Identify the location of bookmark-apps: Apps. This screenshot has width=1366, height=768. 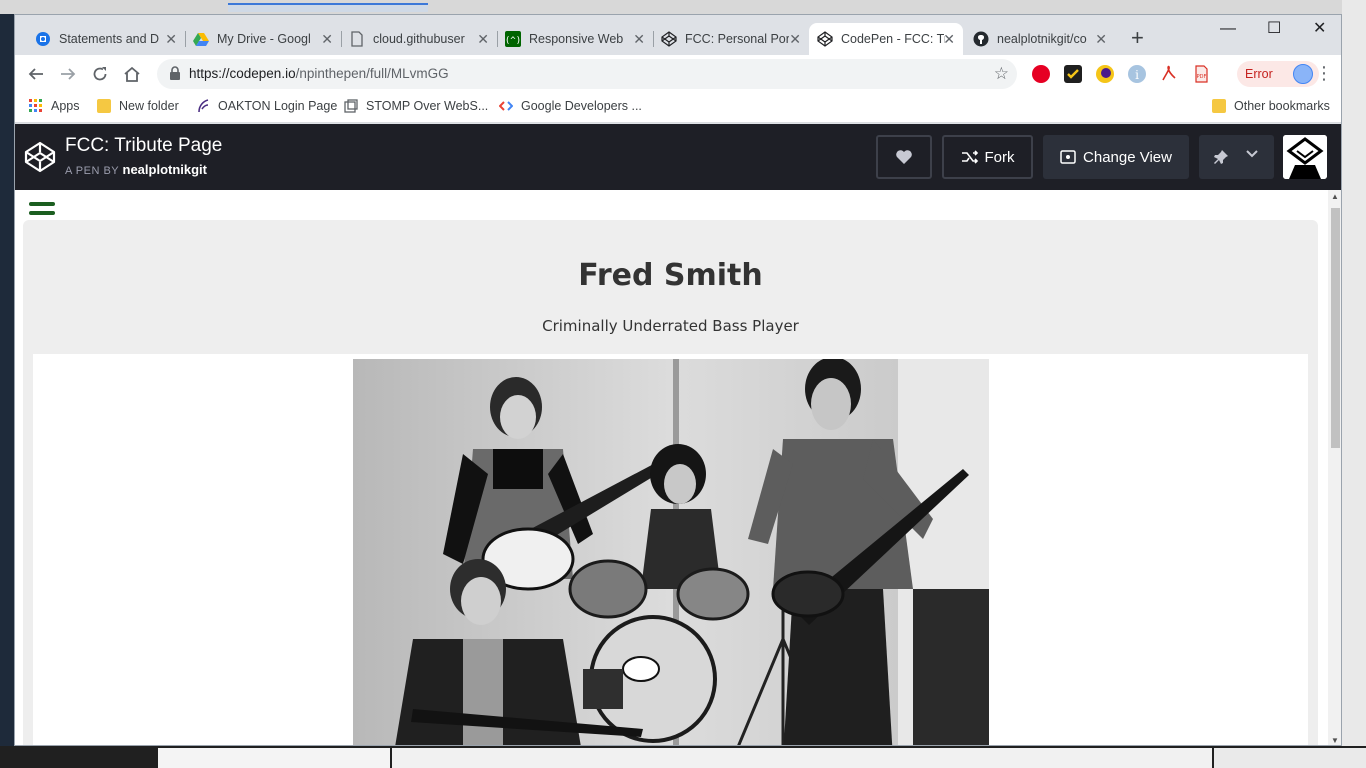
(54, 106).